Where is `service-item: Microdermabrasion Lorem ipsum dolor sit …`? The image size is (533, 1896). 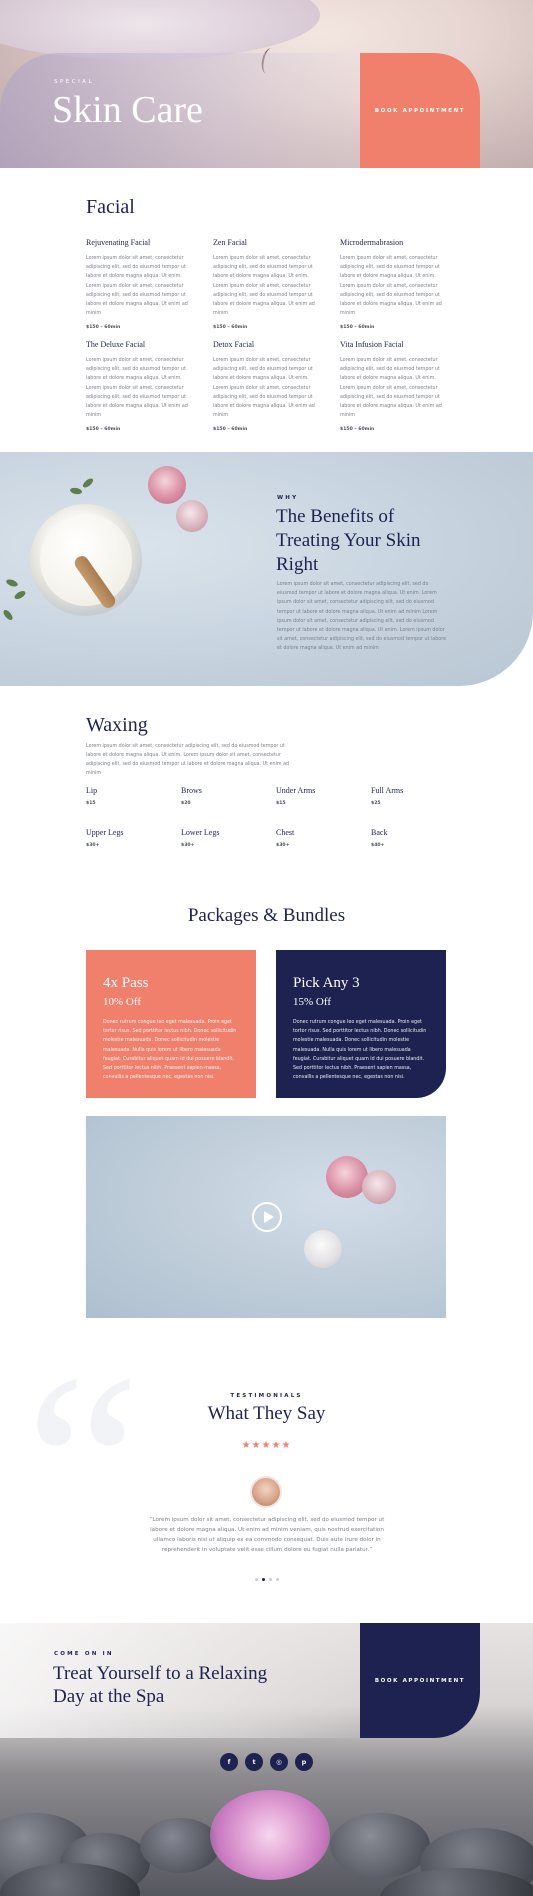 service-item: Microdermabrasion Lorem ipsum dolor sit … is located at coordinates (395, 284).